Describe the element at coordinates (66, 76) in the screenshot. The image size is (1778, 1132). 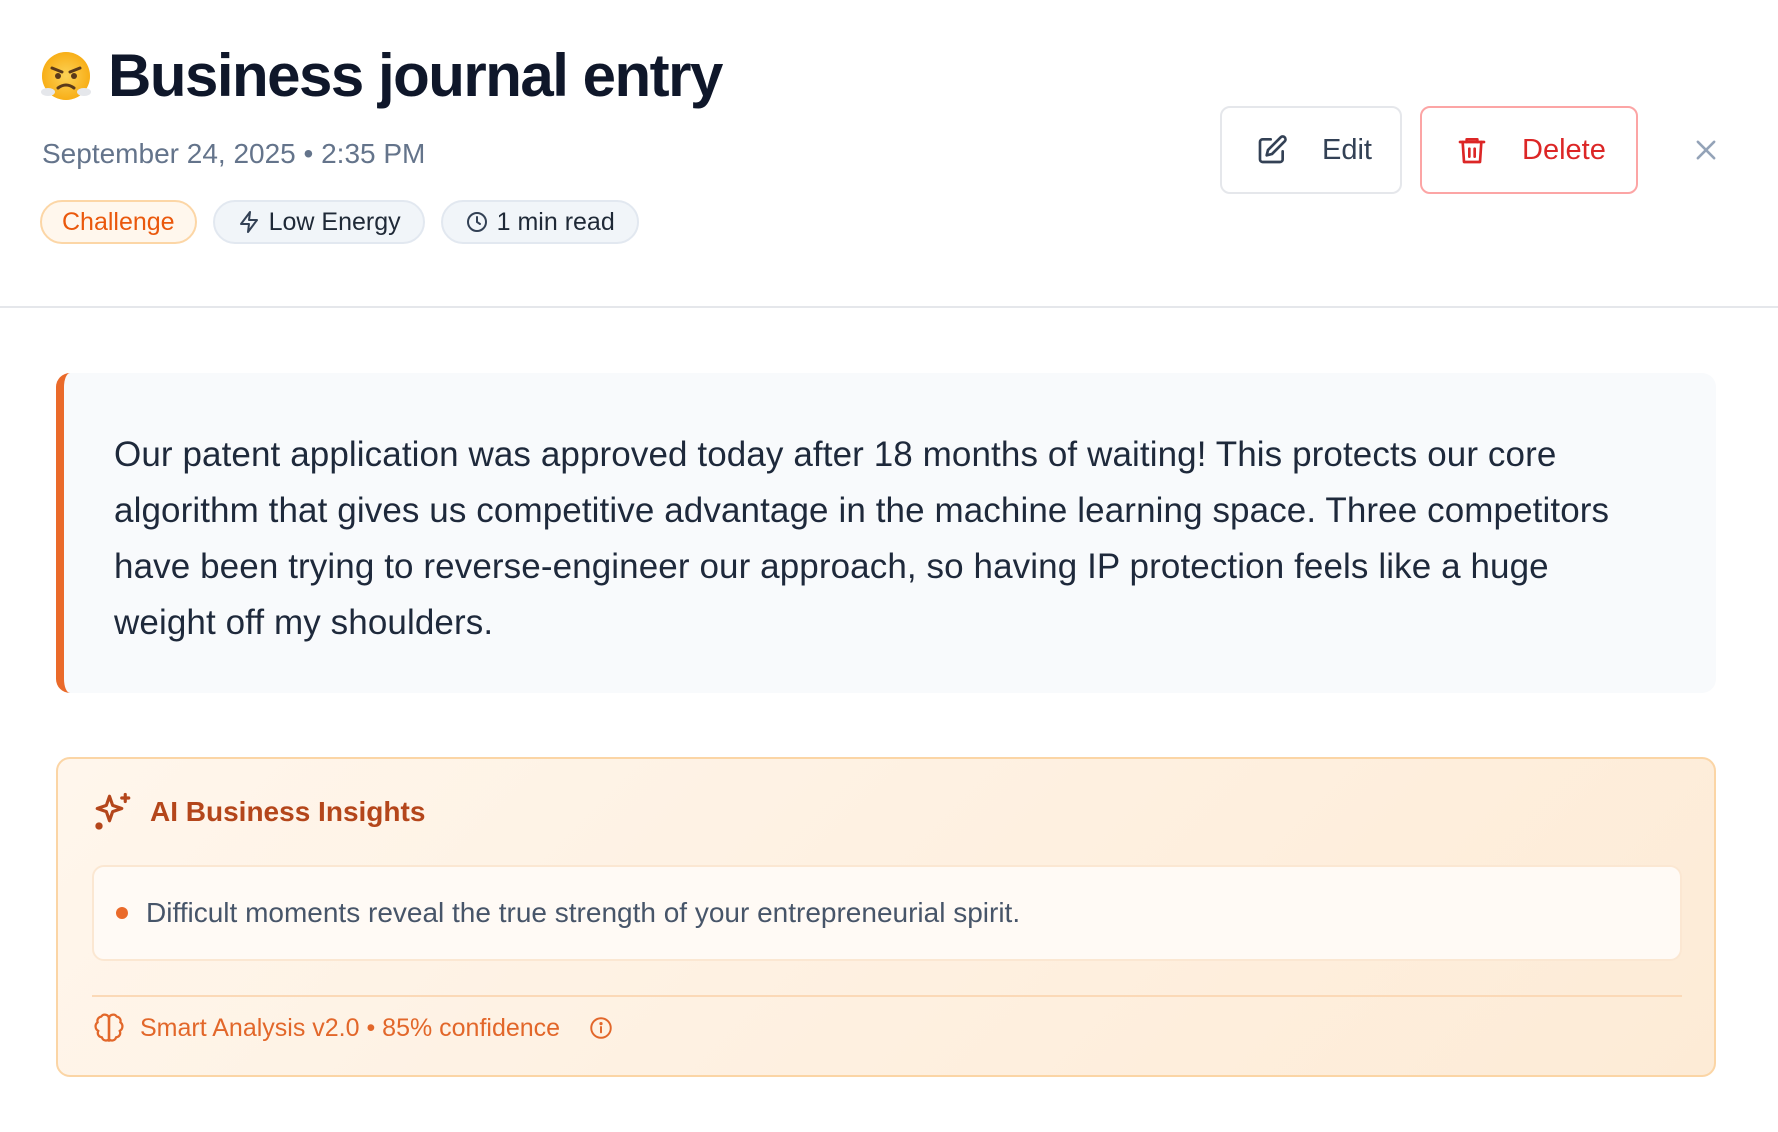
I see `angry-face-emoji-icon` at that location.